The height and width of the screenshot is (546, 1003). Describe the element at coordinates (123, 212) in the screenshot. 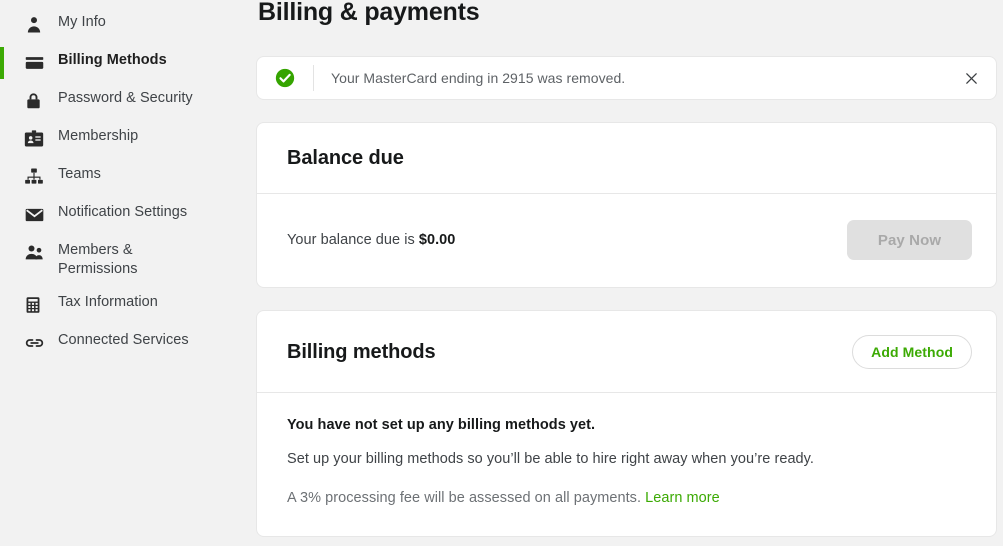

I see `sidebar-item-label: Notification Settings` at that location.